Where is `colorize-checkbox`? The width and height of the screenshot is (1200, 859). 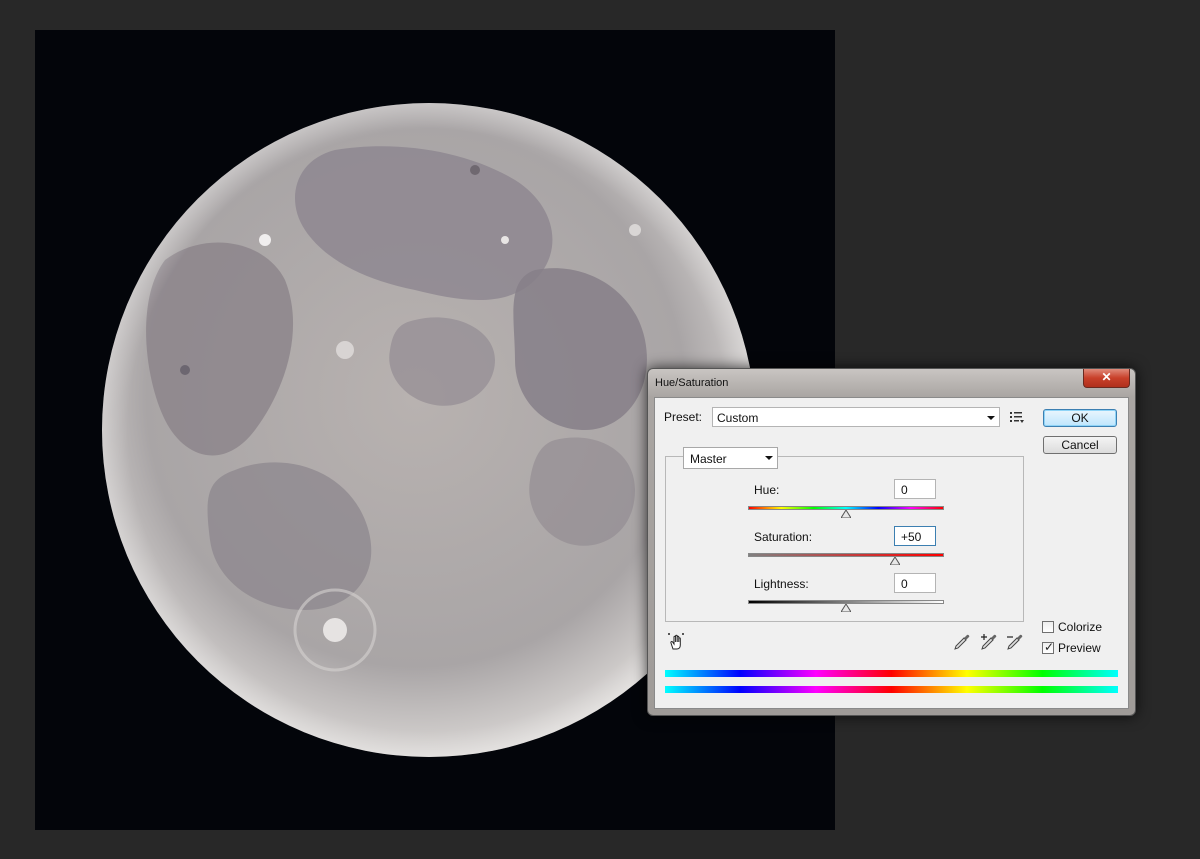 colorize-checkbox is located at coordinates (1048, 627).